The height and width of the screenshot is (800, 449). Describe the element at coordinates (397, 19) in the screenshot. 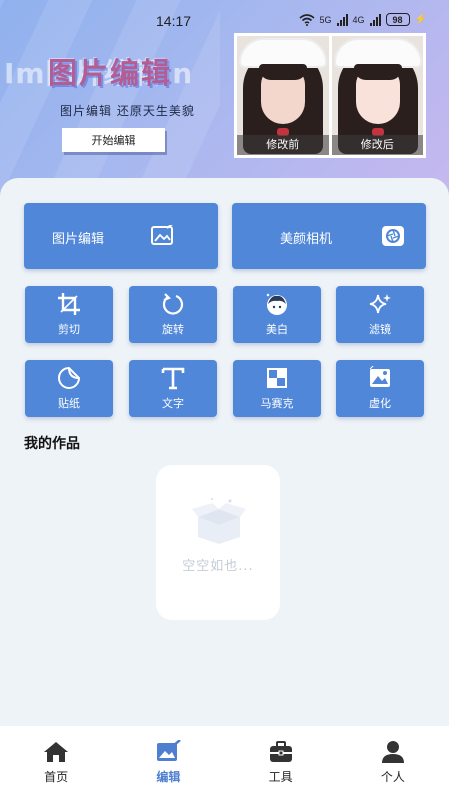

I see `battery-icon: 98` at that location.